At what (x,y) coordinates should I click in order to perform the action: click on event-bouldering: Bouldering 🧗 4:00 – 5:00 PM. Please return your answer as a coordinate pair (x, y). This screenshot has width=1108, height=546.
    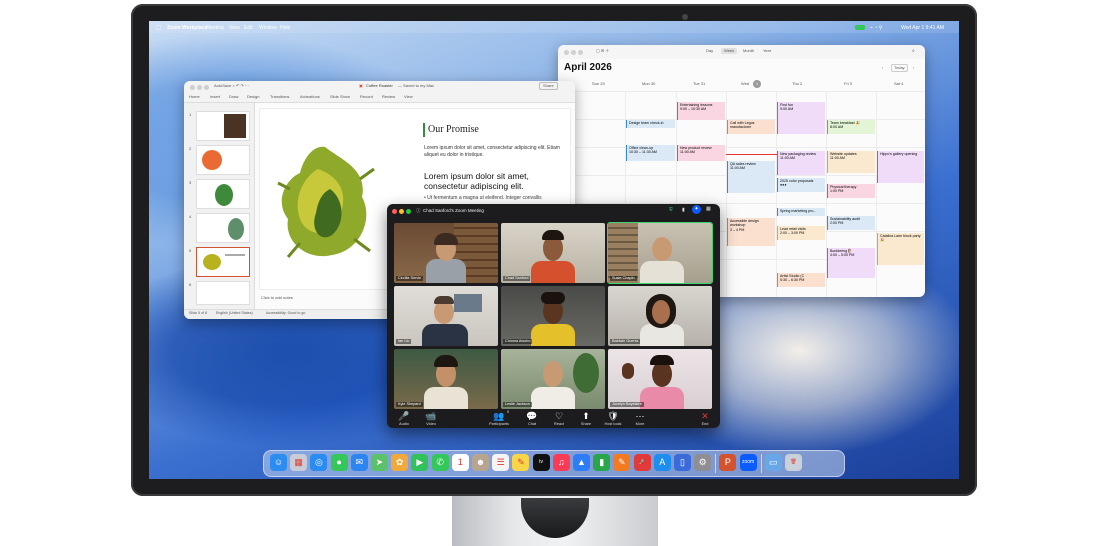
    Looking at the image, I should click on (851, 263).